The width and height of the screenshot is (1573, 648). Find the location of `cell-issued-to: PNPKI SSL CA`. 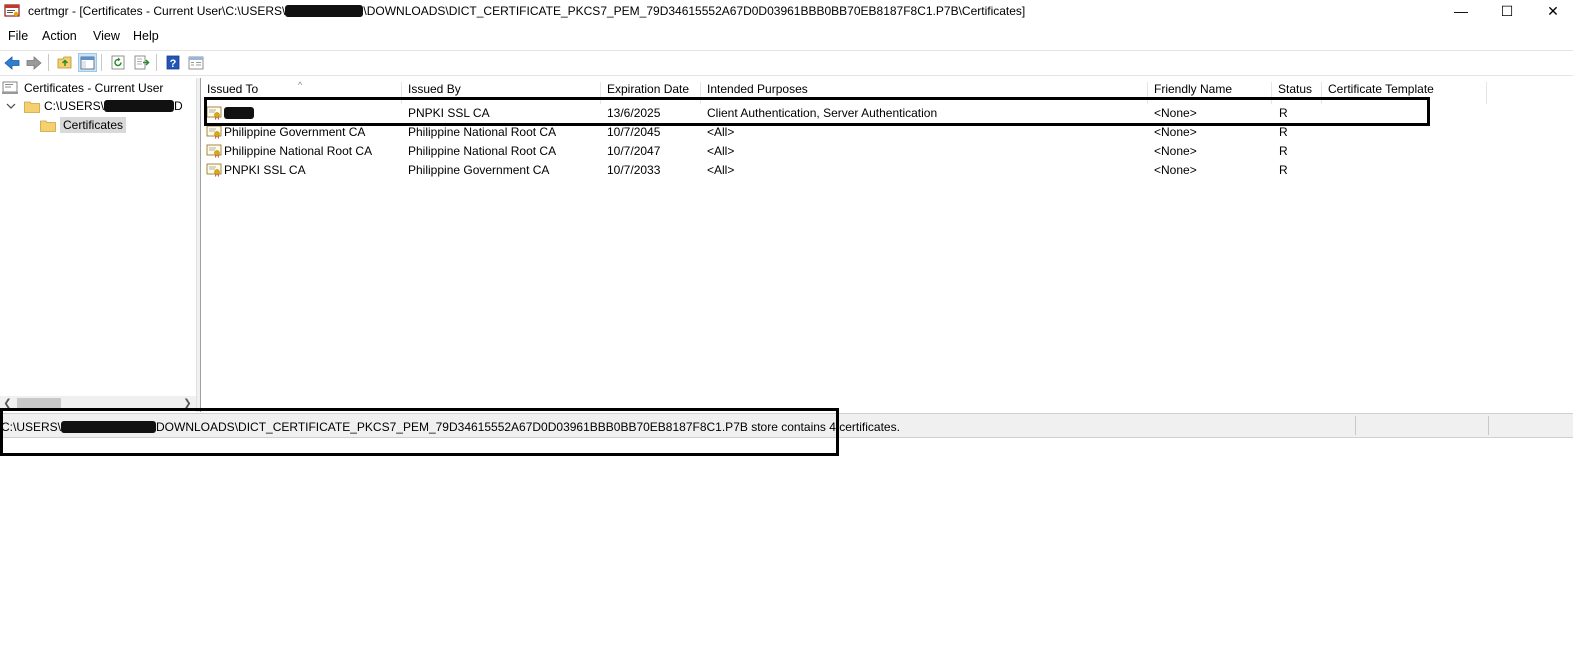

cell-issued-to: PNPKI SSL CA is located at coordinates (265, 170).